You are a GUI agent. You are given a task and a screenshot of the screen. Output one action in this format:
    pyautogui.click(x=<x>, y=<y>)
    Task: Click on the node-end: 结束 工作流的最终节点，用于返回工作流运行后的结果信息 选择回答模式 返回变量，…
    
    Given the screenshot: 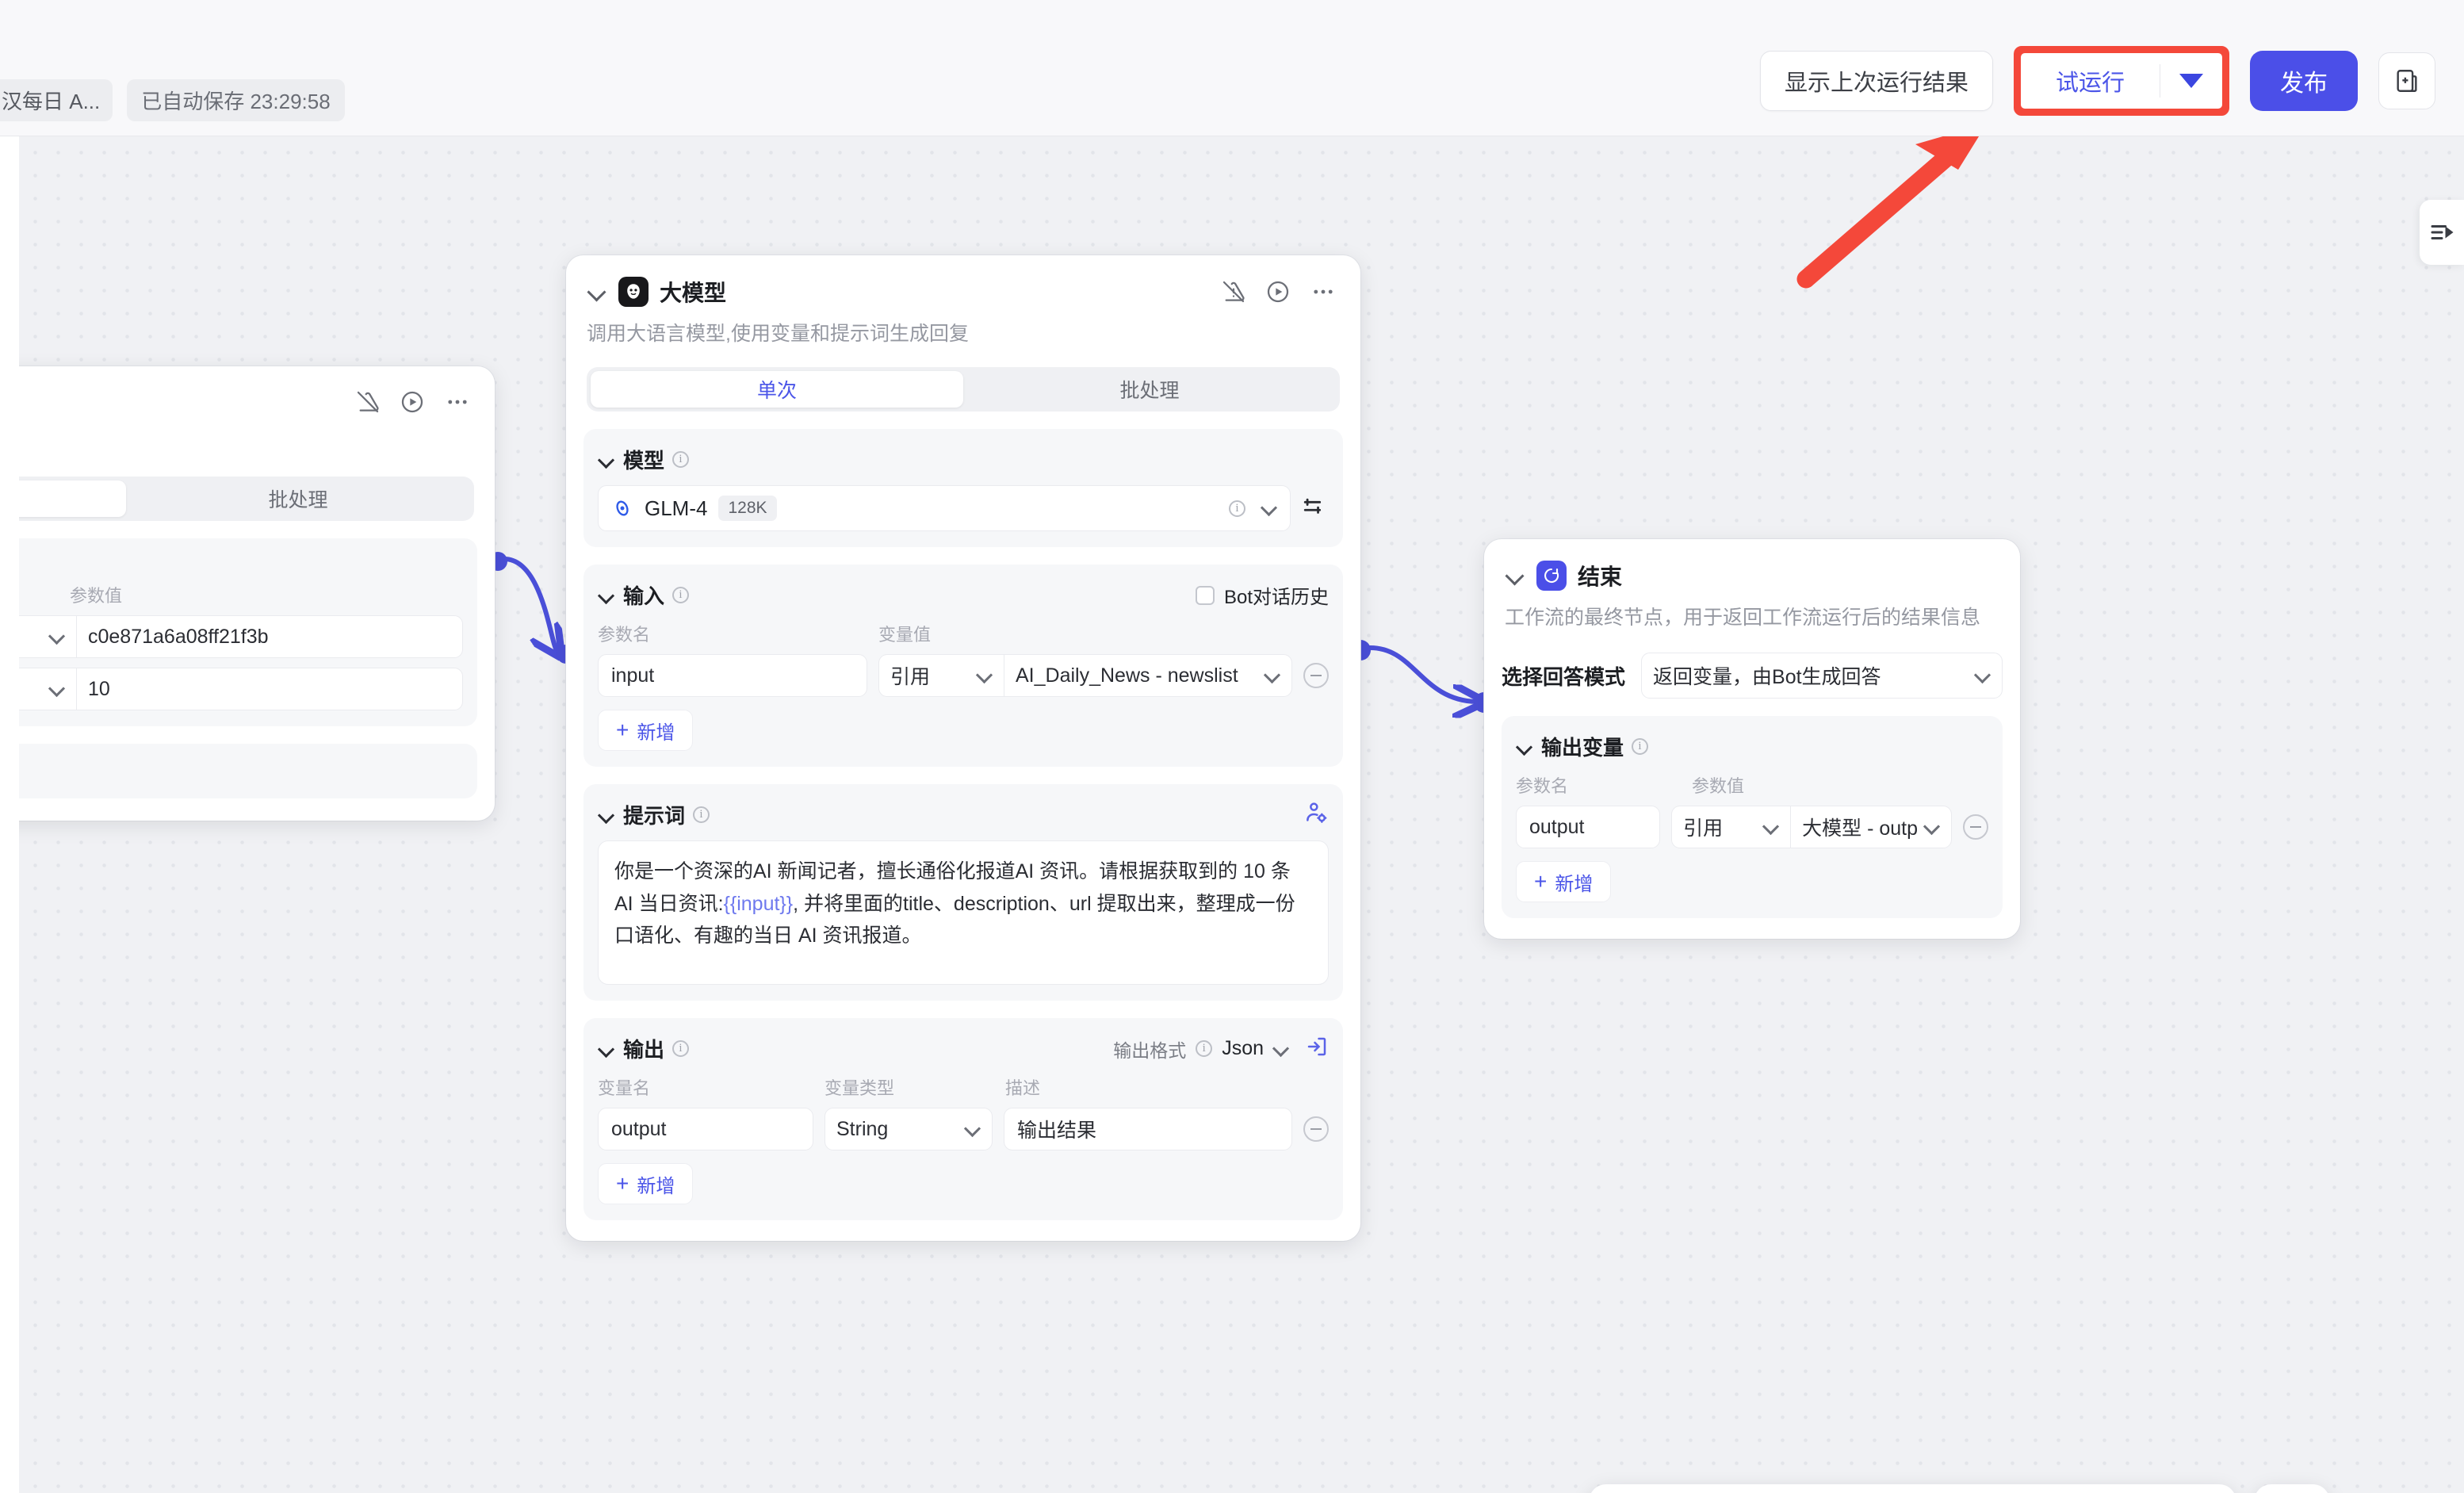 What is the action you would take?
    pyautogui.click(x=1752, y=739)
    